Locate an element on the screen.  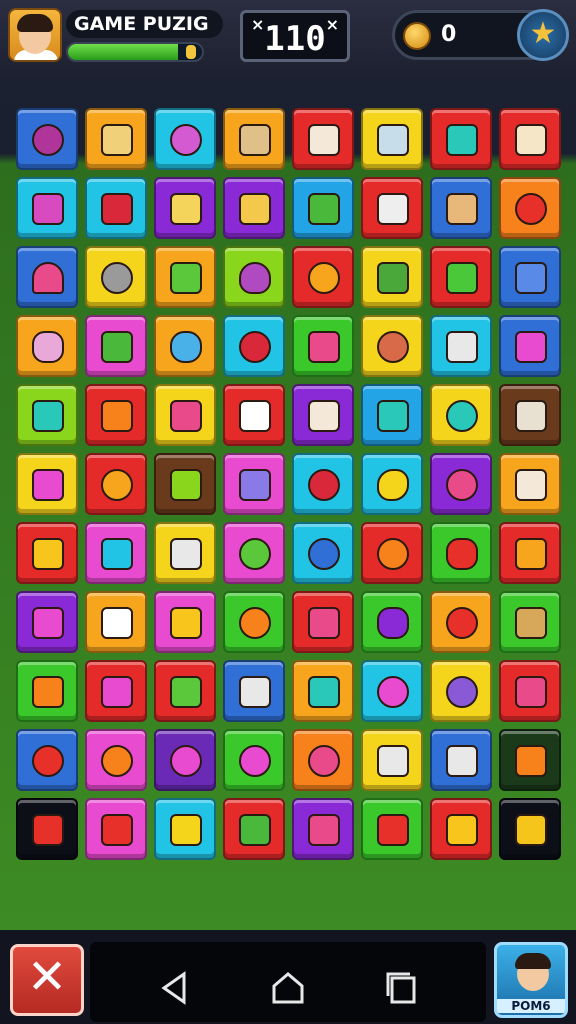
tile-phone is located at coordinates (254, 691).